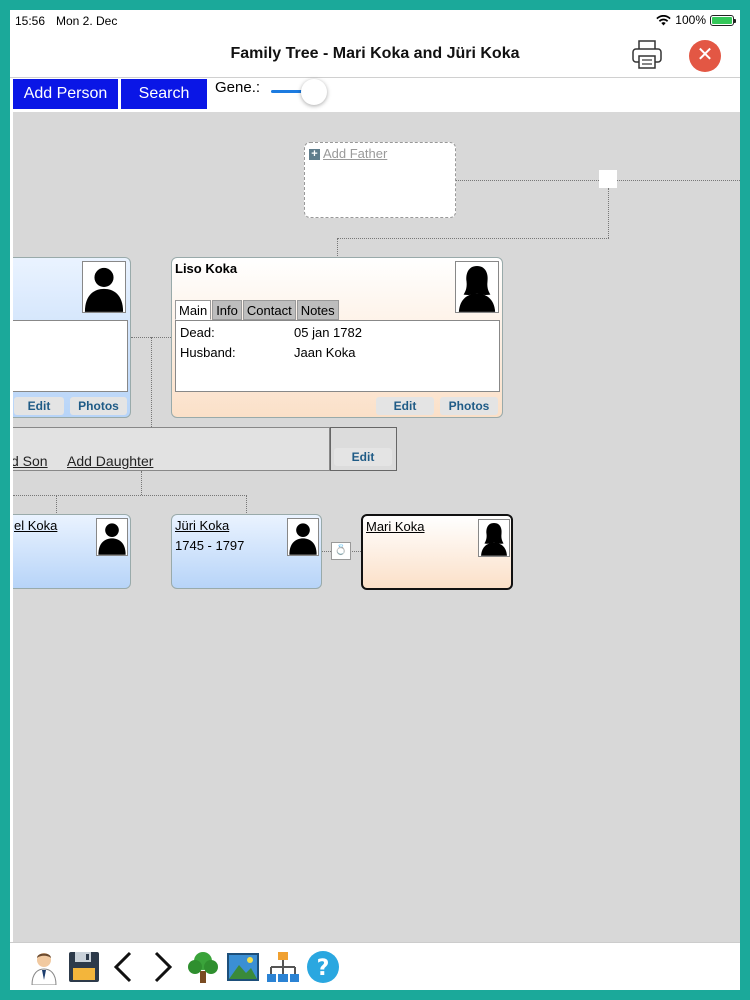 This screenshot has height=1000, width=750. Describe the element at coordinates (30, 461) in the screenshot. I see `add-son-link: d Son` at that location.